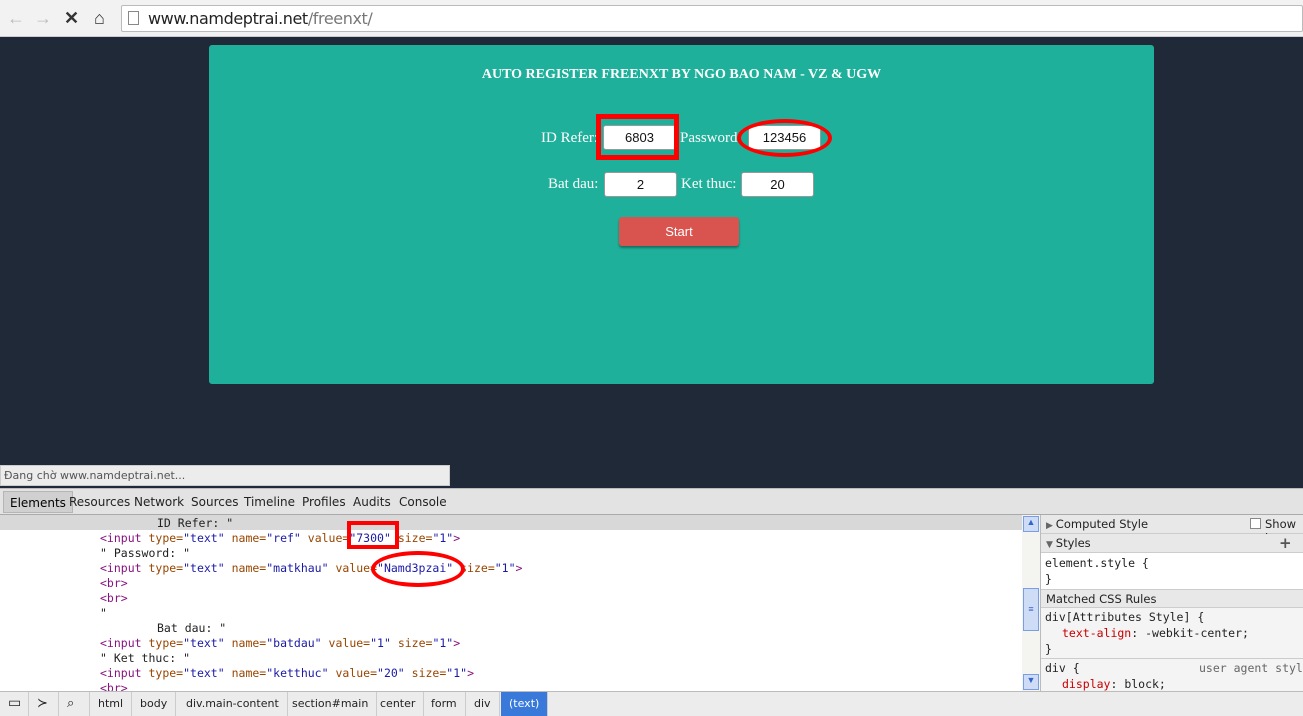  I want to click on crumb-center: center, so click(398, 704).